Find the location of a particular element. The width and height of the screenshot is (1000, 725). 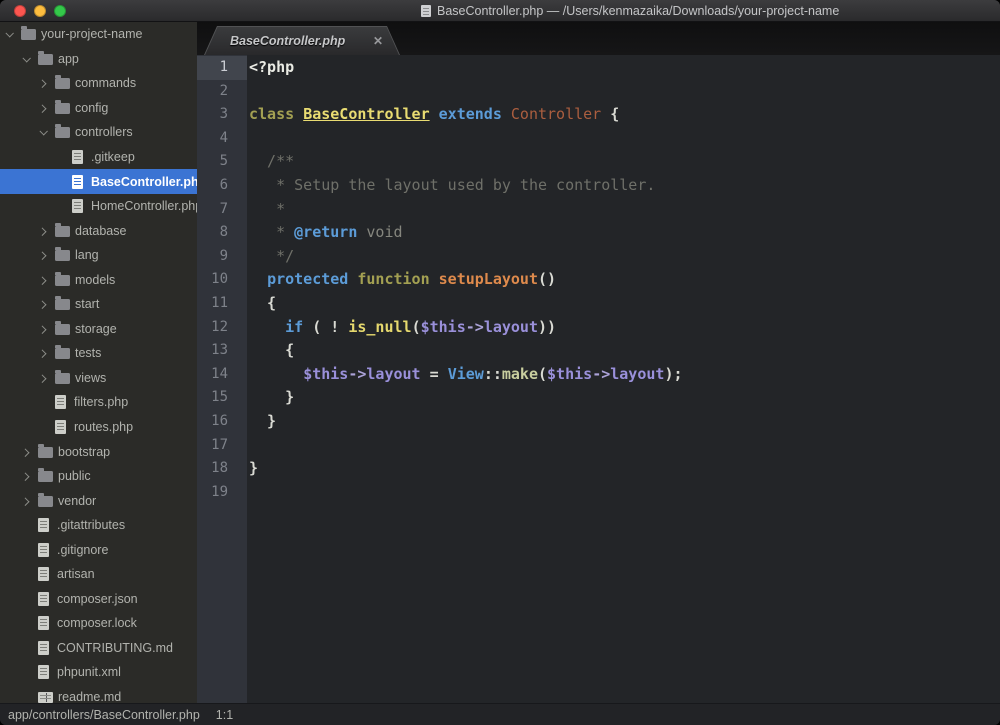

sidebar-item-app: app is located at coordinates (98, 59).